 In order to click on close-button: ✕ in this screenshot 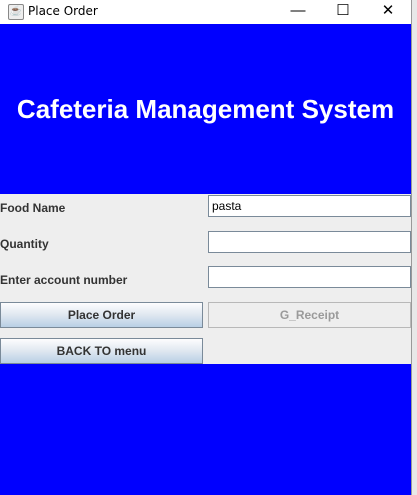, I will do `click(388, 12)`.